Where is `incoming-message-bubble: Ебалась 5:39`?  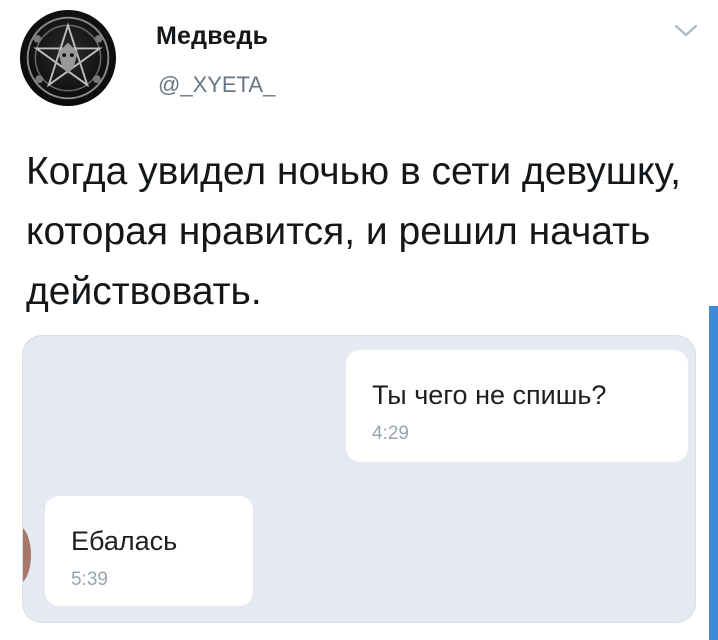
incoming-message-bubble: Ебалась 5:39 is located at coordinates (149, 551).